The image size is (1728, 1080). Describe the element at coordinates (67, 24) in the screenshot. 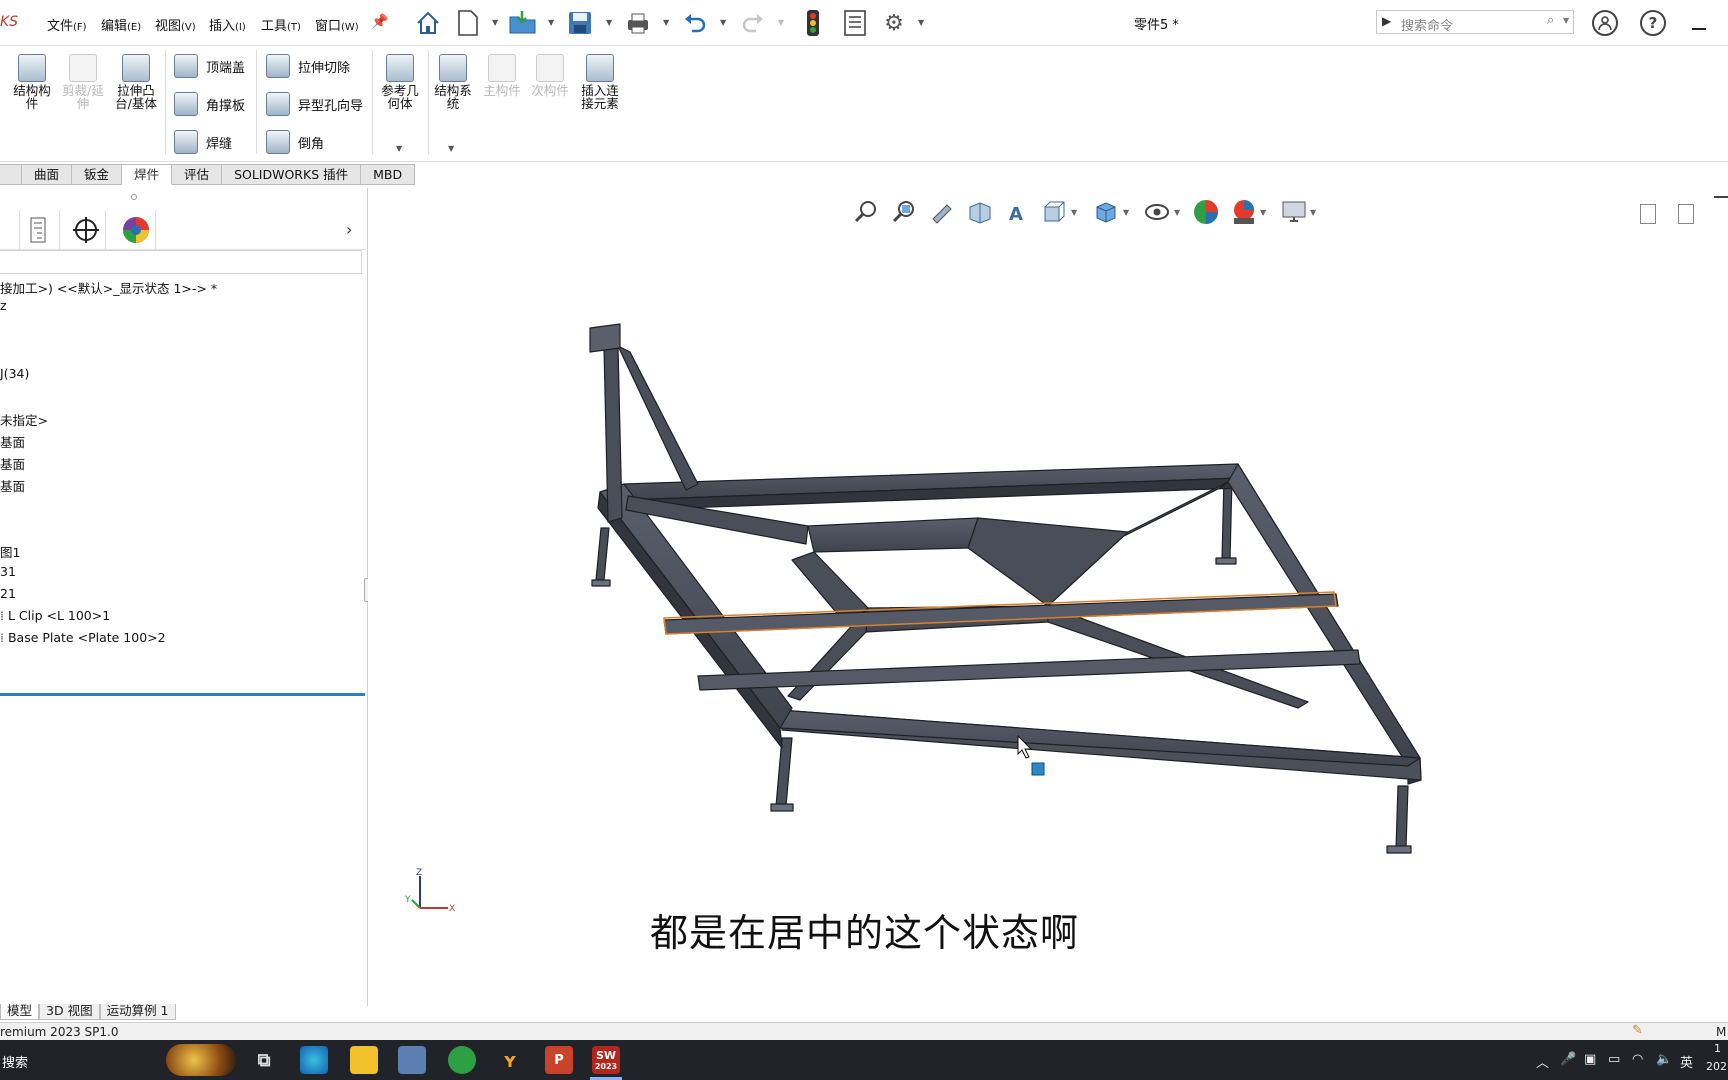

I see `menu-file: 文件(F)` at that location.